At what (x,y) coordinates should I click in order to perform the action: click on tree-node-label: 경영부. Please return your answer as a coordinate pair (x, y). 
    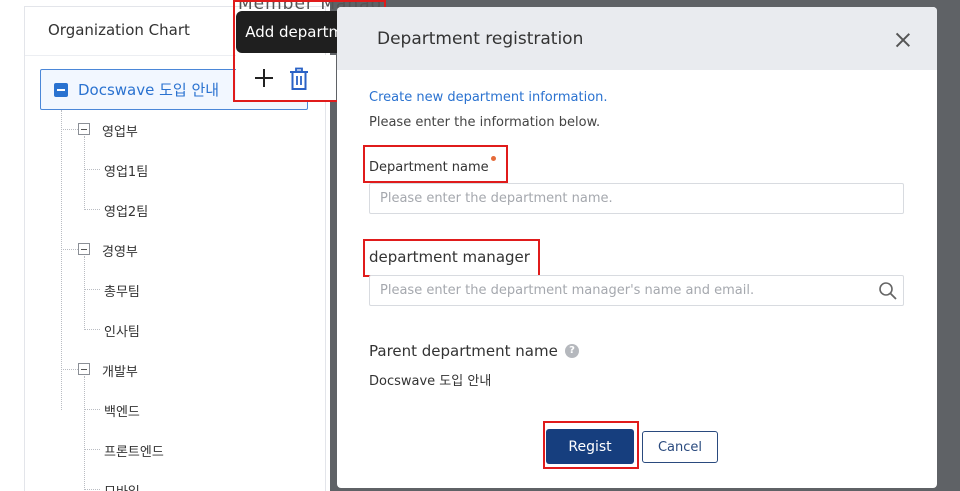
    Looking at the image, I should click on (120, 252).